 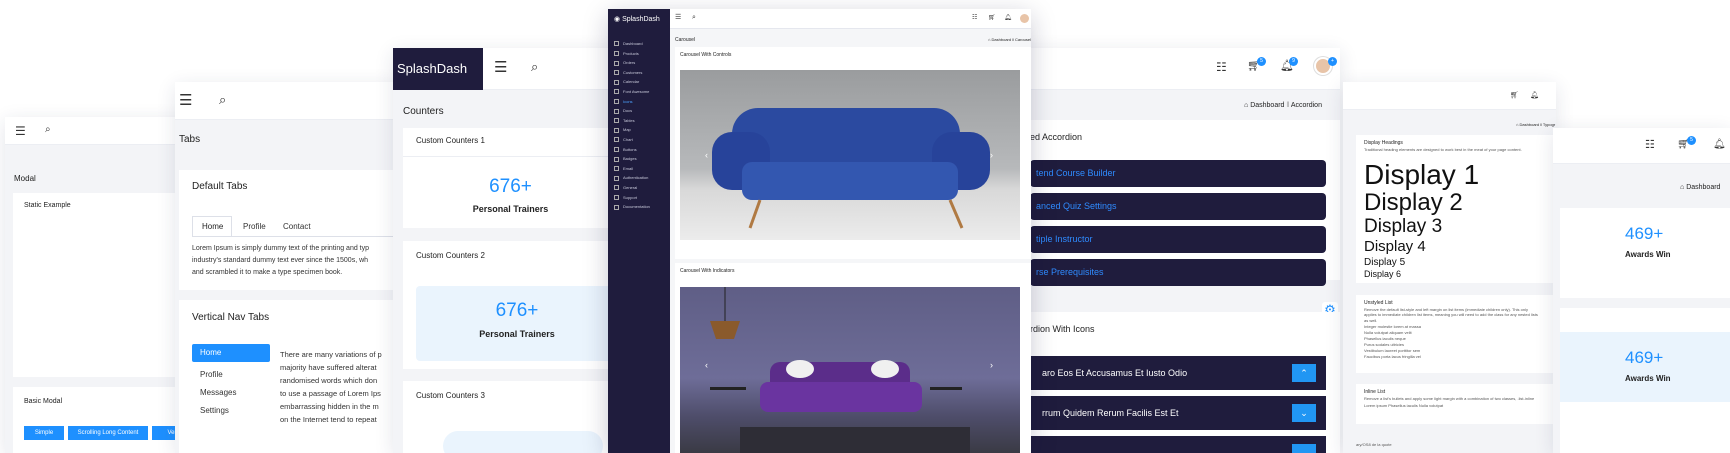 I want to click on breadcrumb-current: Typogr, so click(x=1549, y=124).